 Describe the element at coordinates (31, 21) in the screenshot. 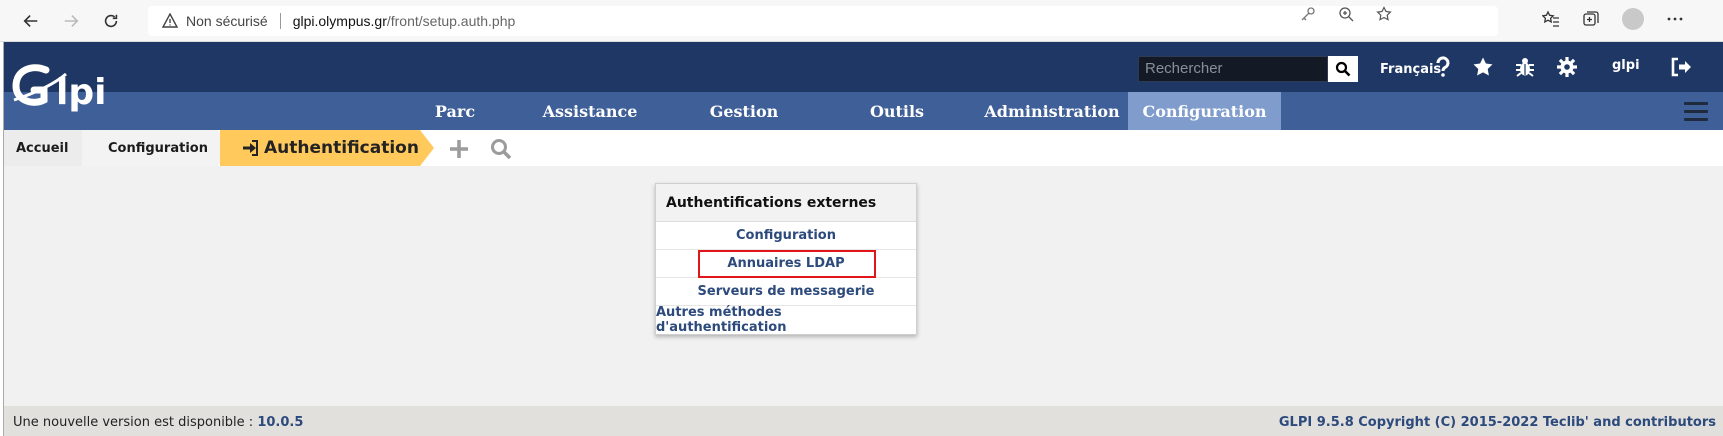

I see `back-arrow-icon` at that location.